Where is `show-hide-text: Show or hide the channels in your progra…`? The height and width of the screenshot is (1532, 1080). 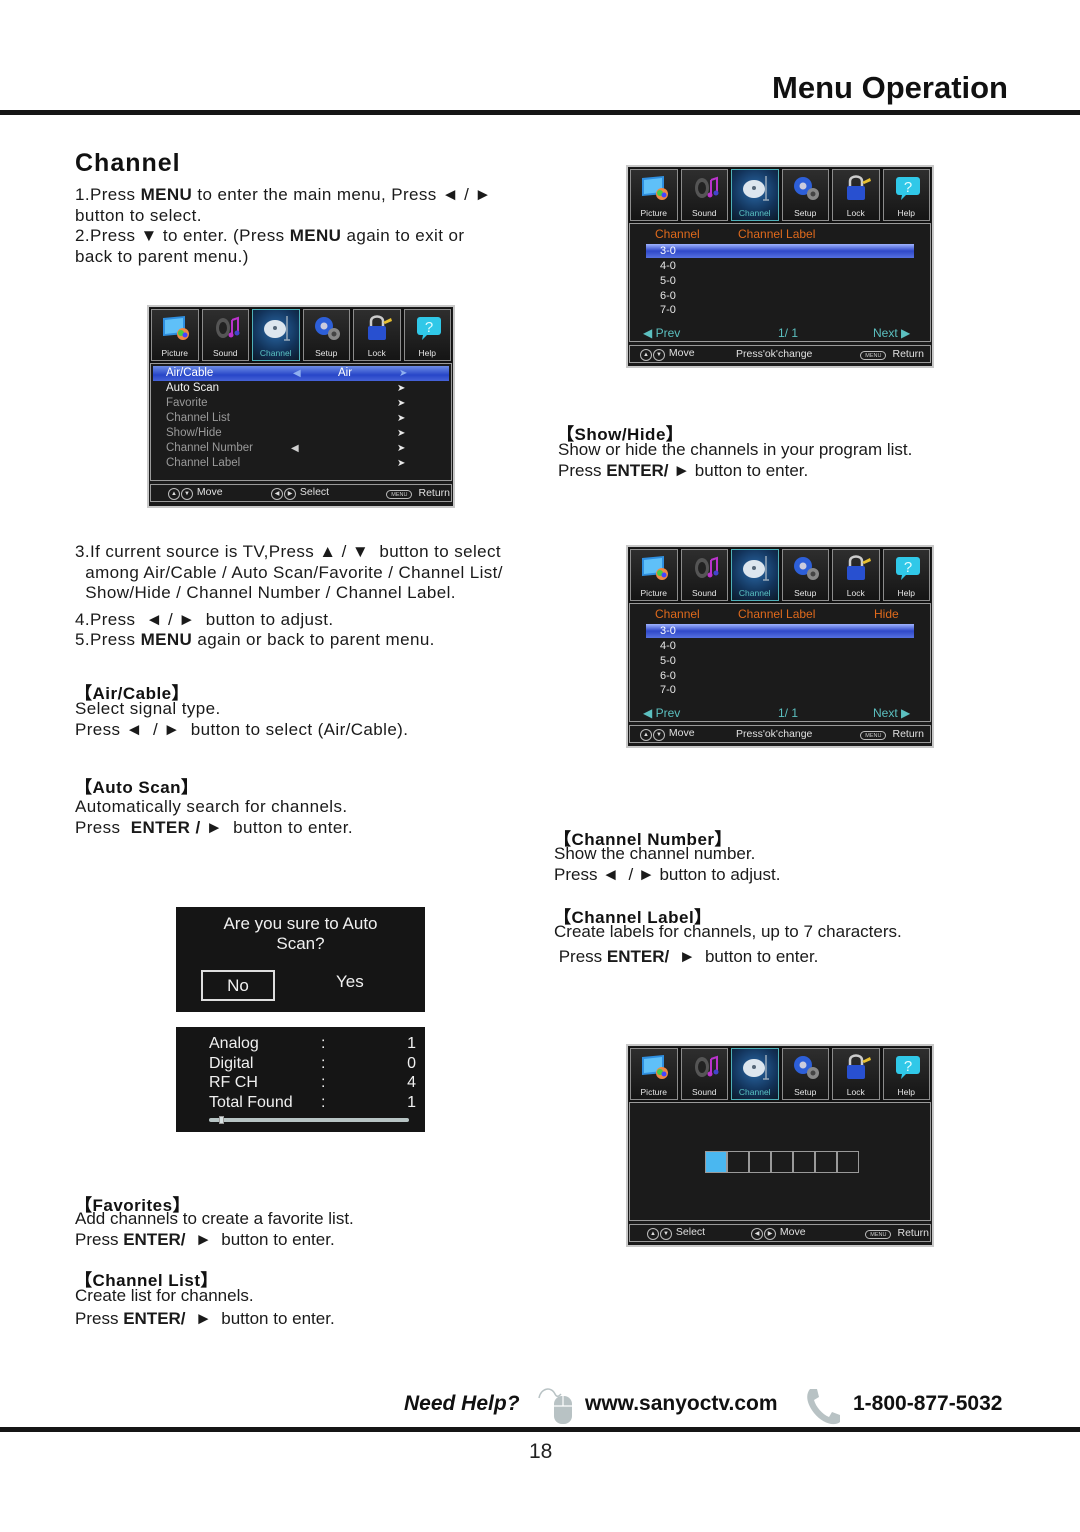 show-hide-text: Show or hide the channels in your progra… is located at coordinates (735, 460).